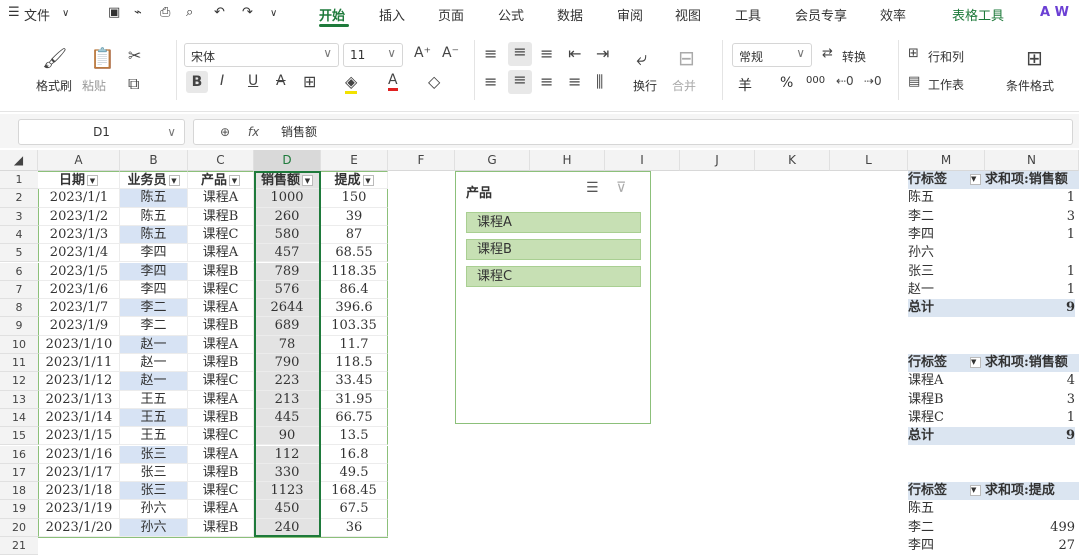  What do you see at coordinates (1030, 436) in the screenshot?
I see `pivot-cell: 9` at bounding box center [1030, 436].